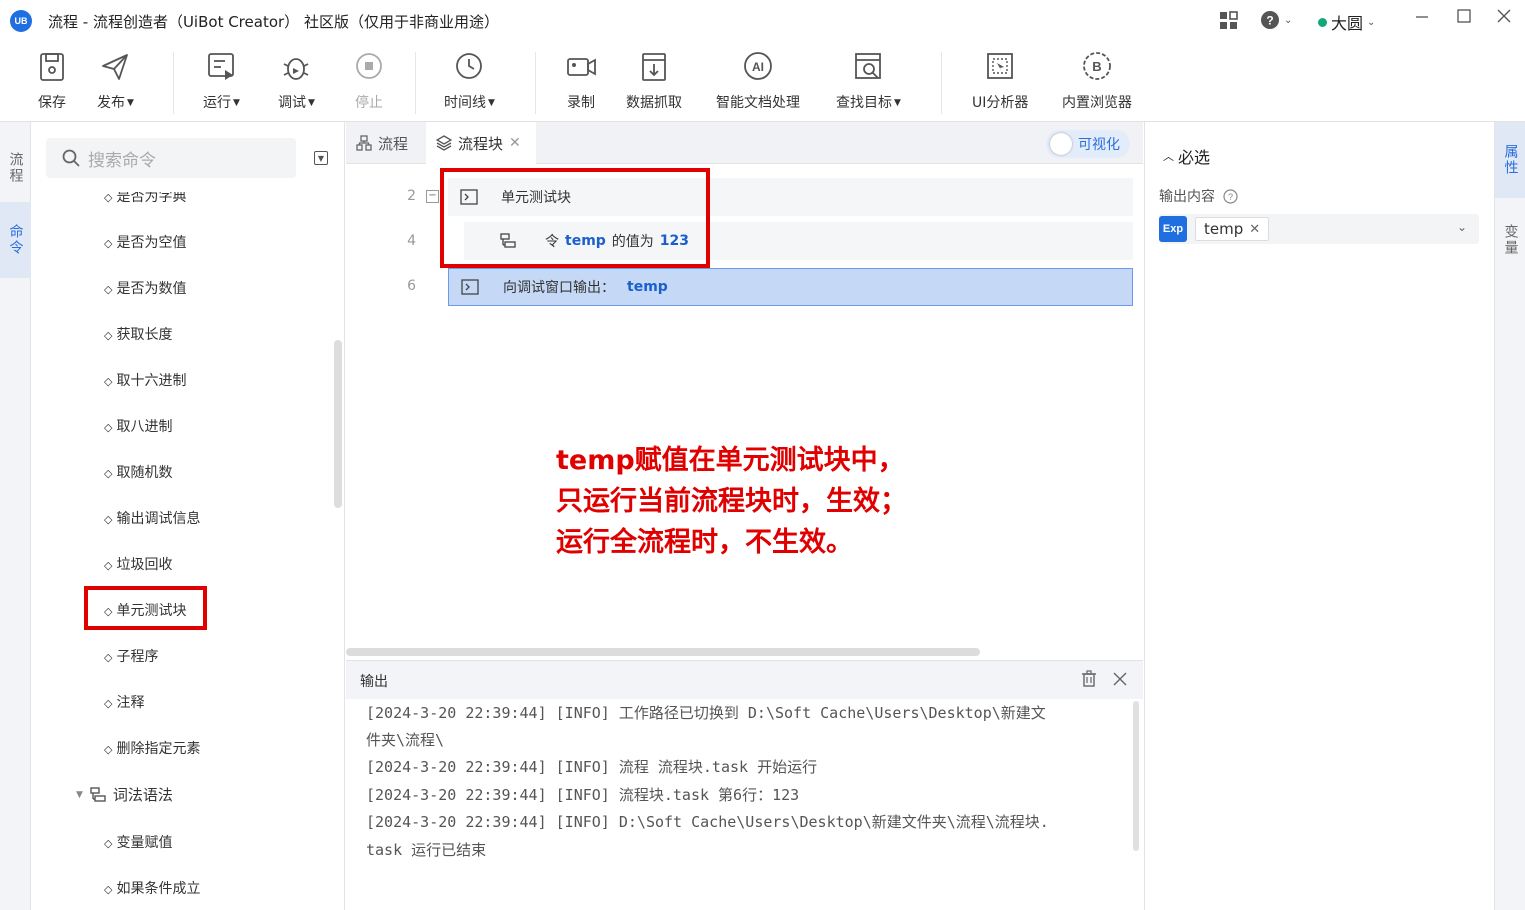  What do you see at coordinates (1510, 240) in the screenshot?
I see `tab-variables: 变量` at bounding box center [1510, 240].